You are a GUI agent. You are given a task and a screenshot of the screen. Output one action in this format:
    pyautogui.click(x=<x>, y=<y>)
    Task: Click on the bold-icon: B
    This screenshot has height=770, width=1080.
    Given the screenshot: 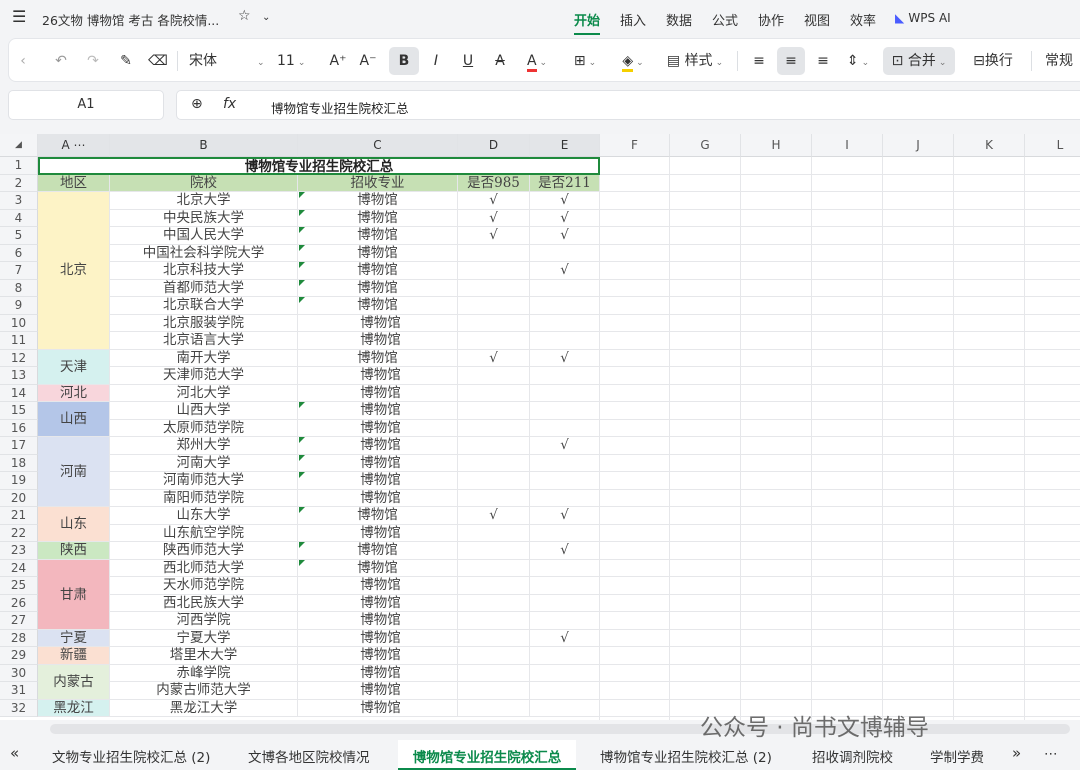 What is the action you would take?
    pyautogui.click(x=404, y=61)
    